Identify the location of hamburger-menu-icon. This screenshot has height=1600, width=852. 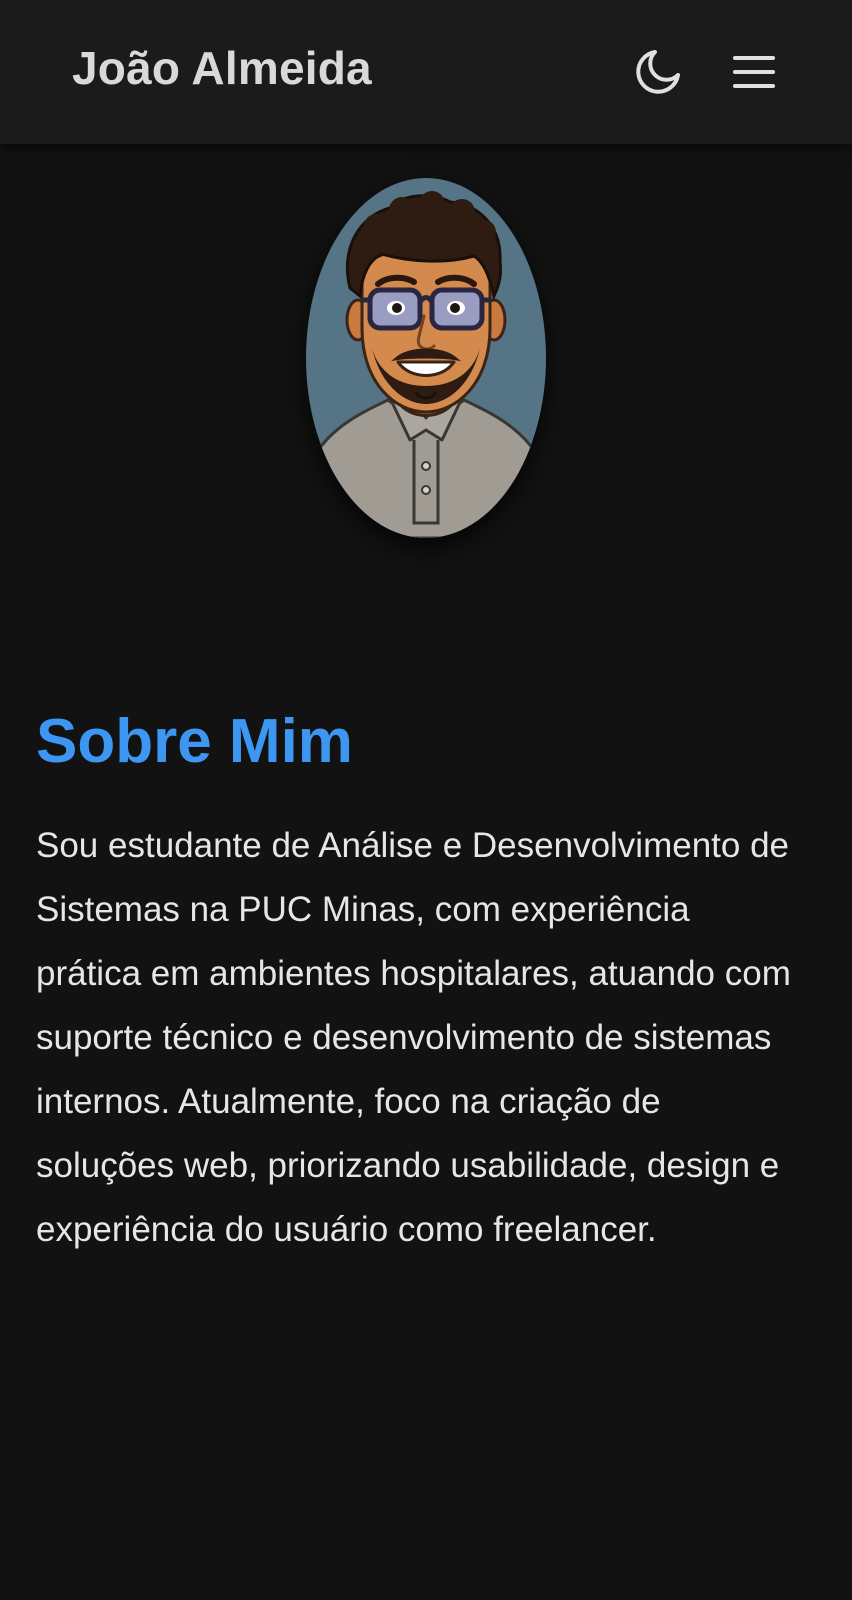
(754, 72).